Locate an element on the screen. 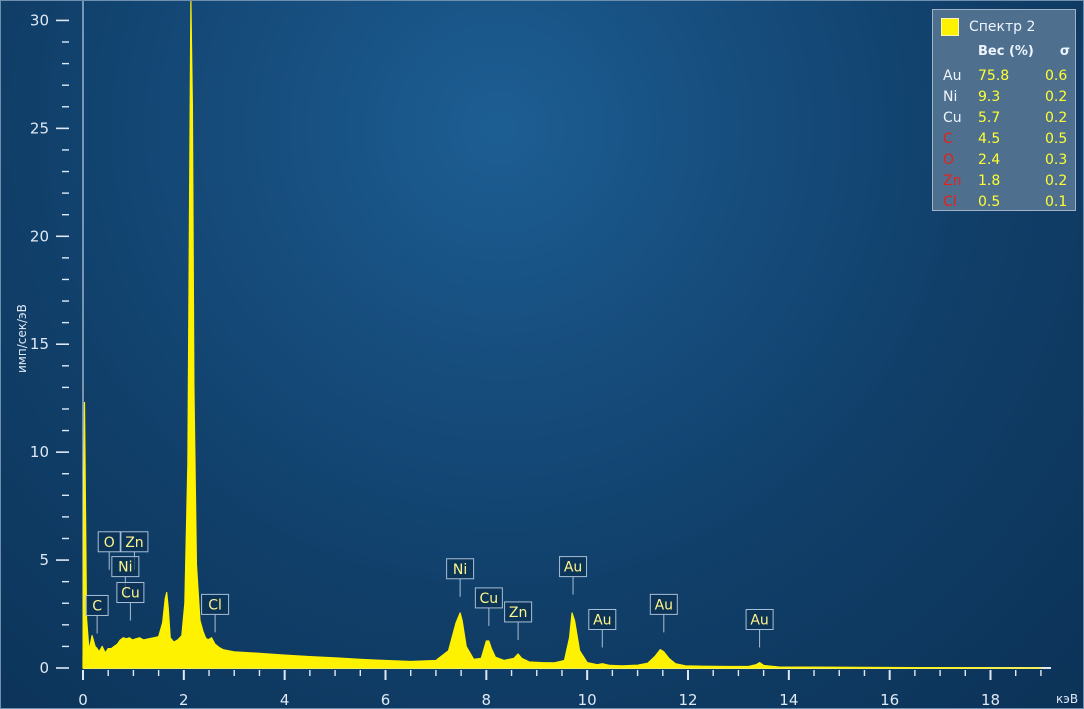  x-tick-label: 14 is located at coordinates (788, 700).